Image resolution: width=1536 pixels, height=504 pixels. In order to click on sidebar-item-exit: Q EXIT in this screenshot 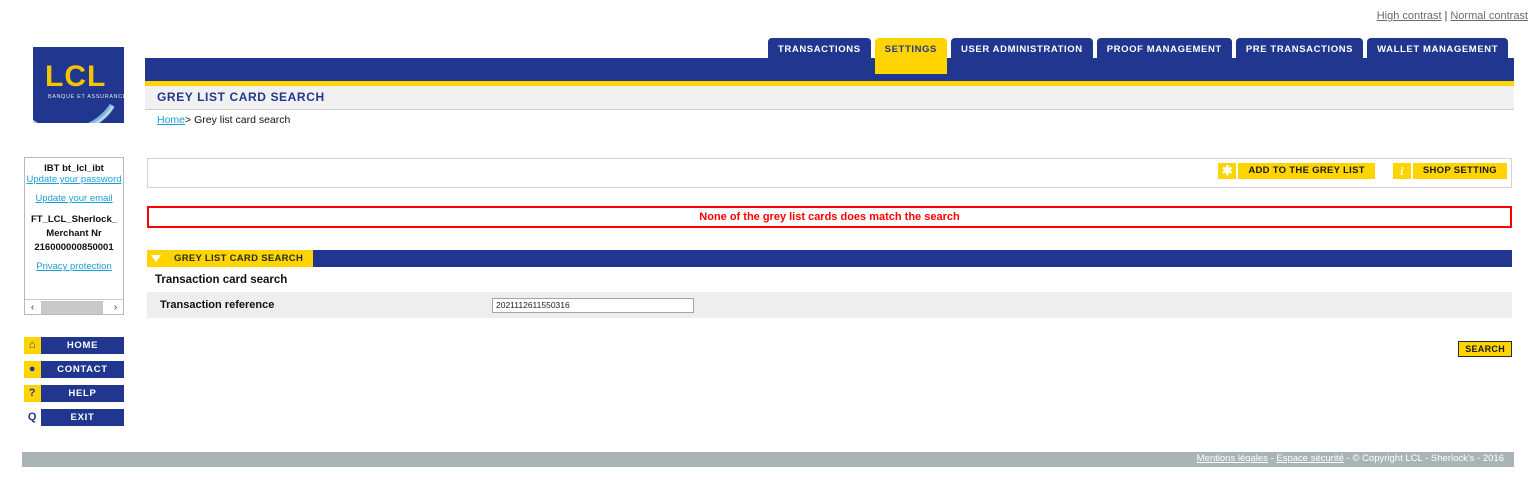, I will do `click(74, 417)`.